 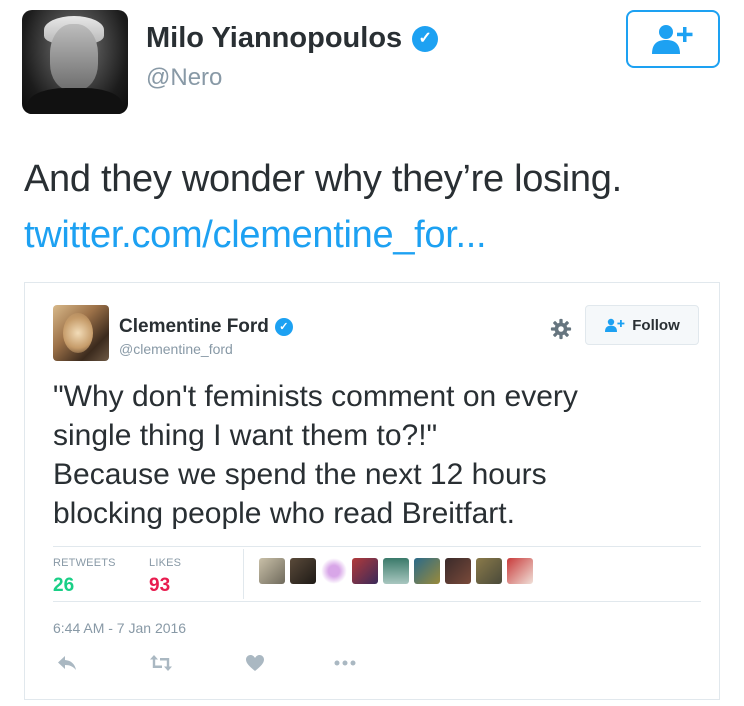 I want to click on more-button, so click(x=345, y=663).